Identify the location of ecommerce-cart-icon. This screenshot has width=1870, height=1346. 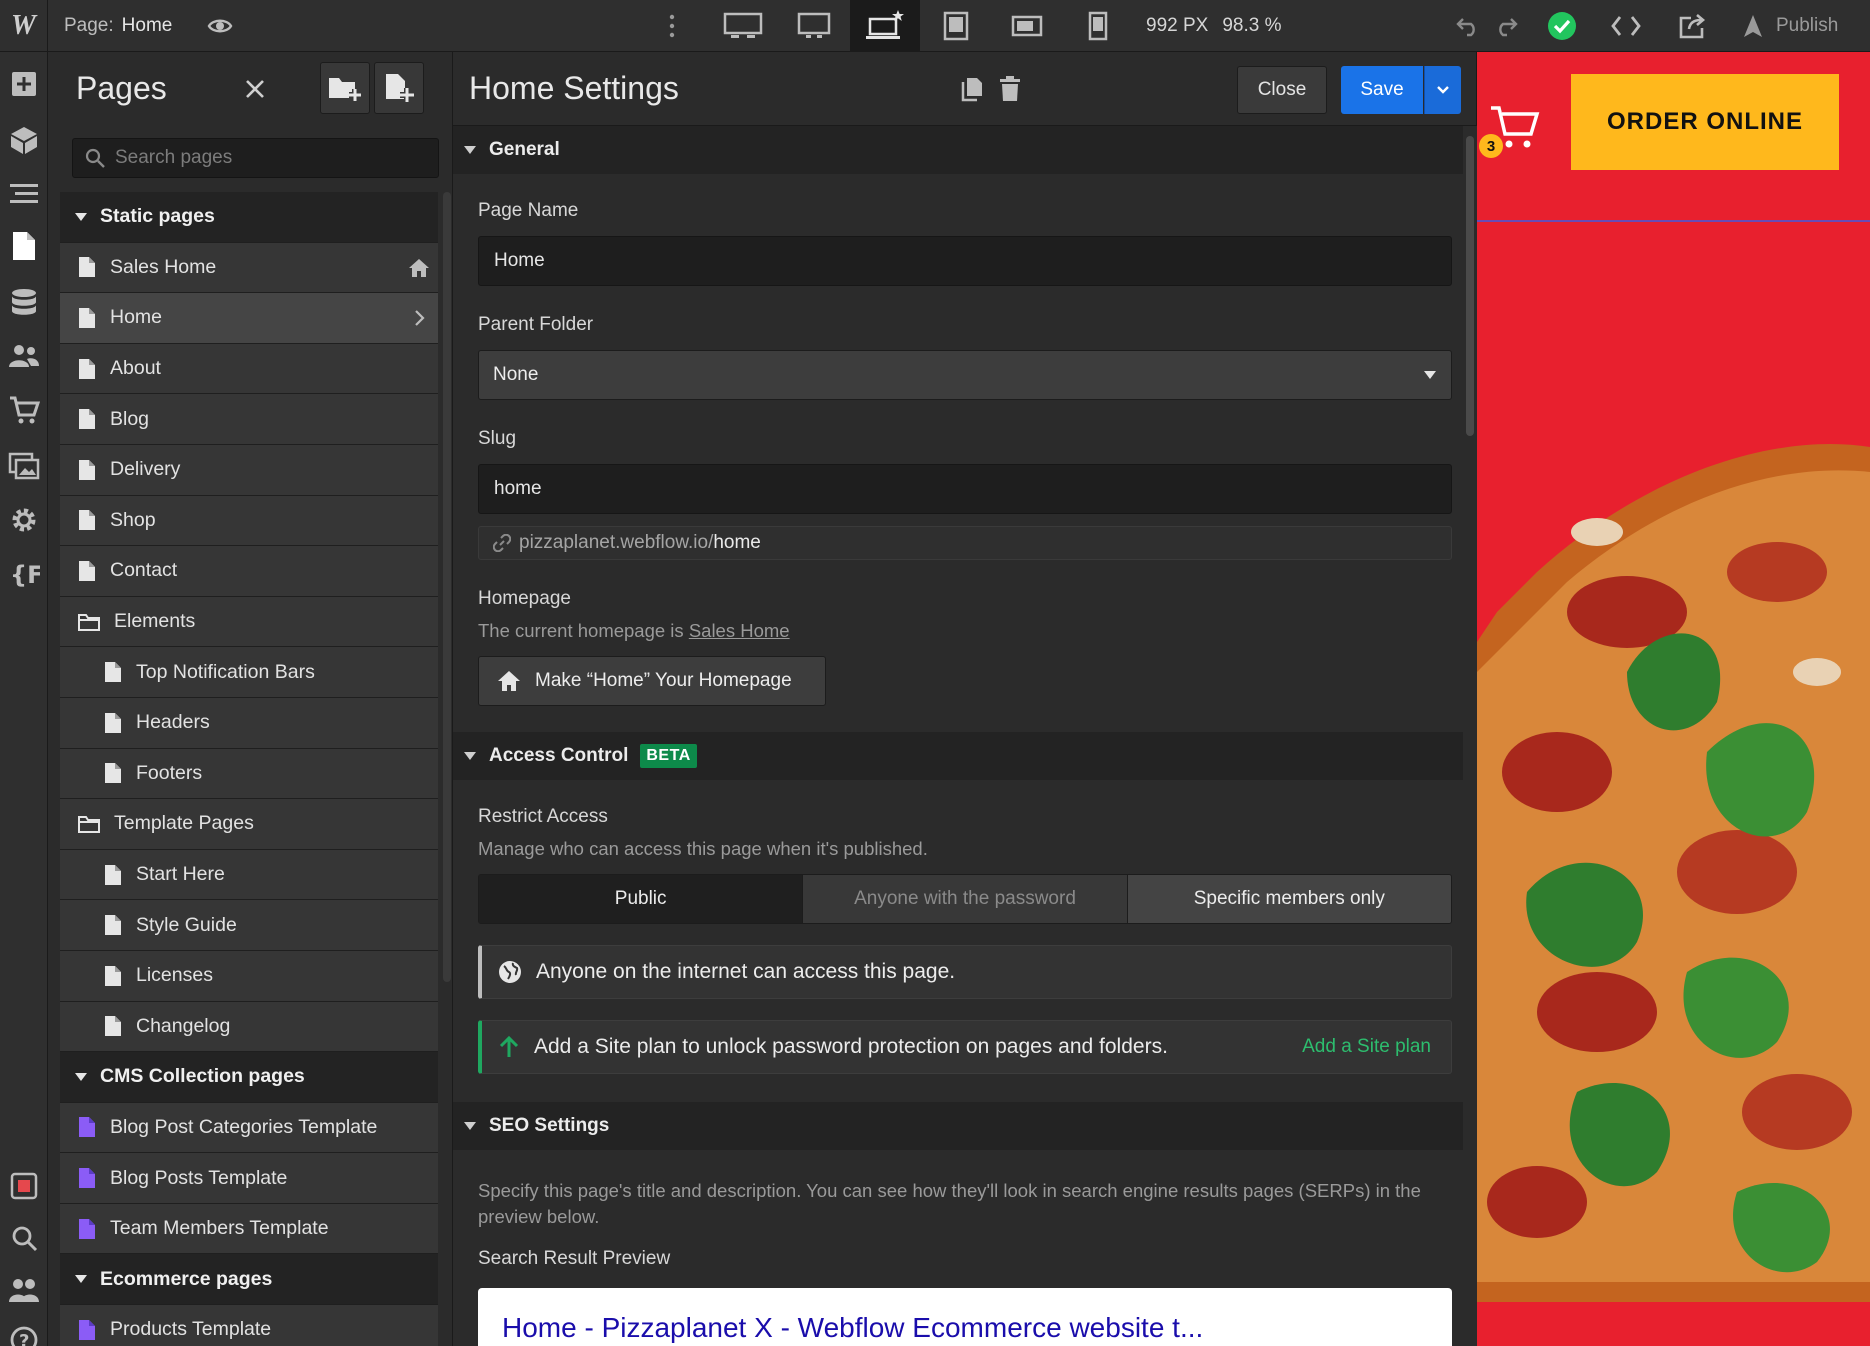
(24, 410).